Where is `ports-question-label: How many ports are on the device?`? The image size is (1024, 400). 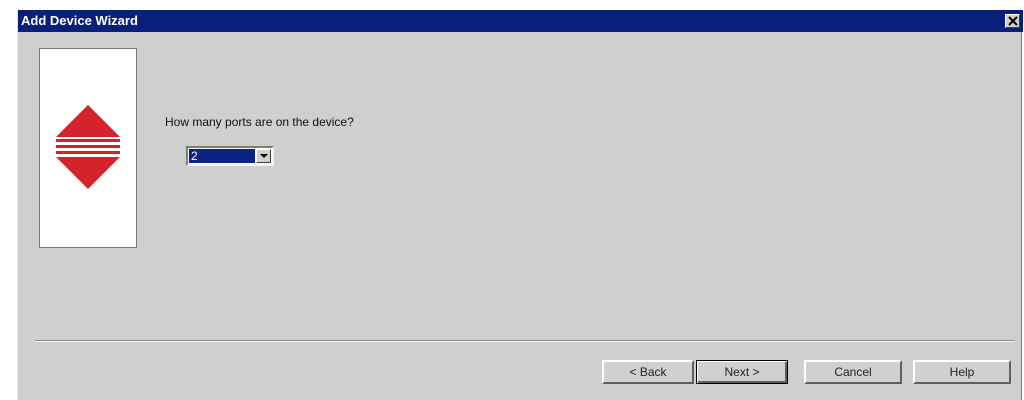
ports-question-label: How many ports are on the device? is located at coordinates (259, 122).